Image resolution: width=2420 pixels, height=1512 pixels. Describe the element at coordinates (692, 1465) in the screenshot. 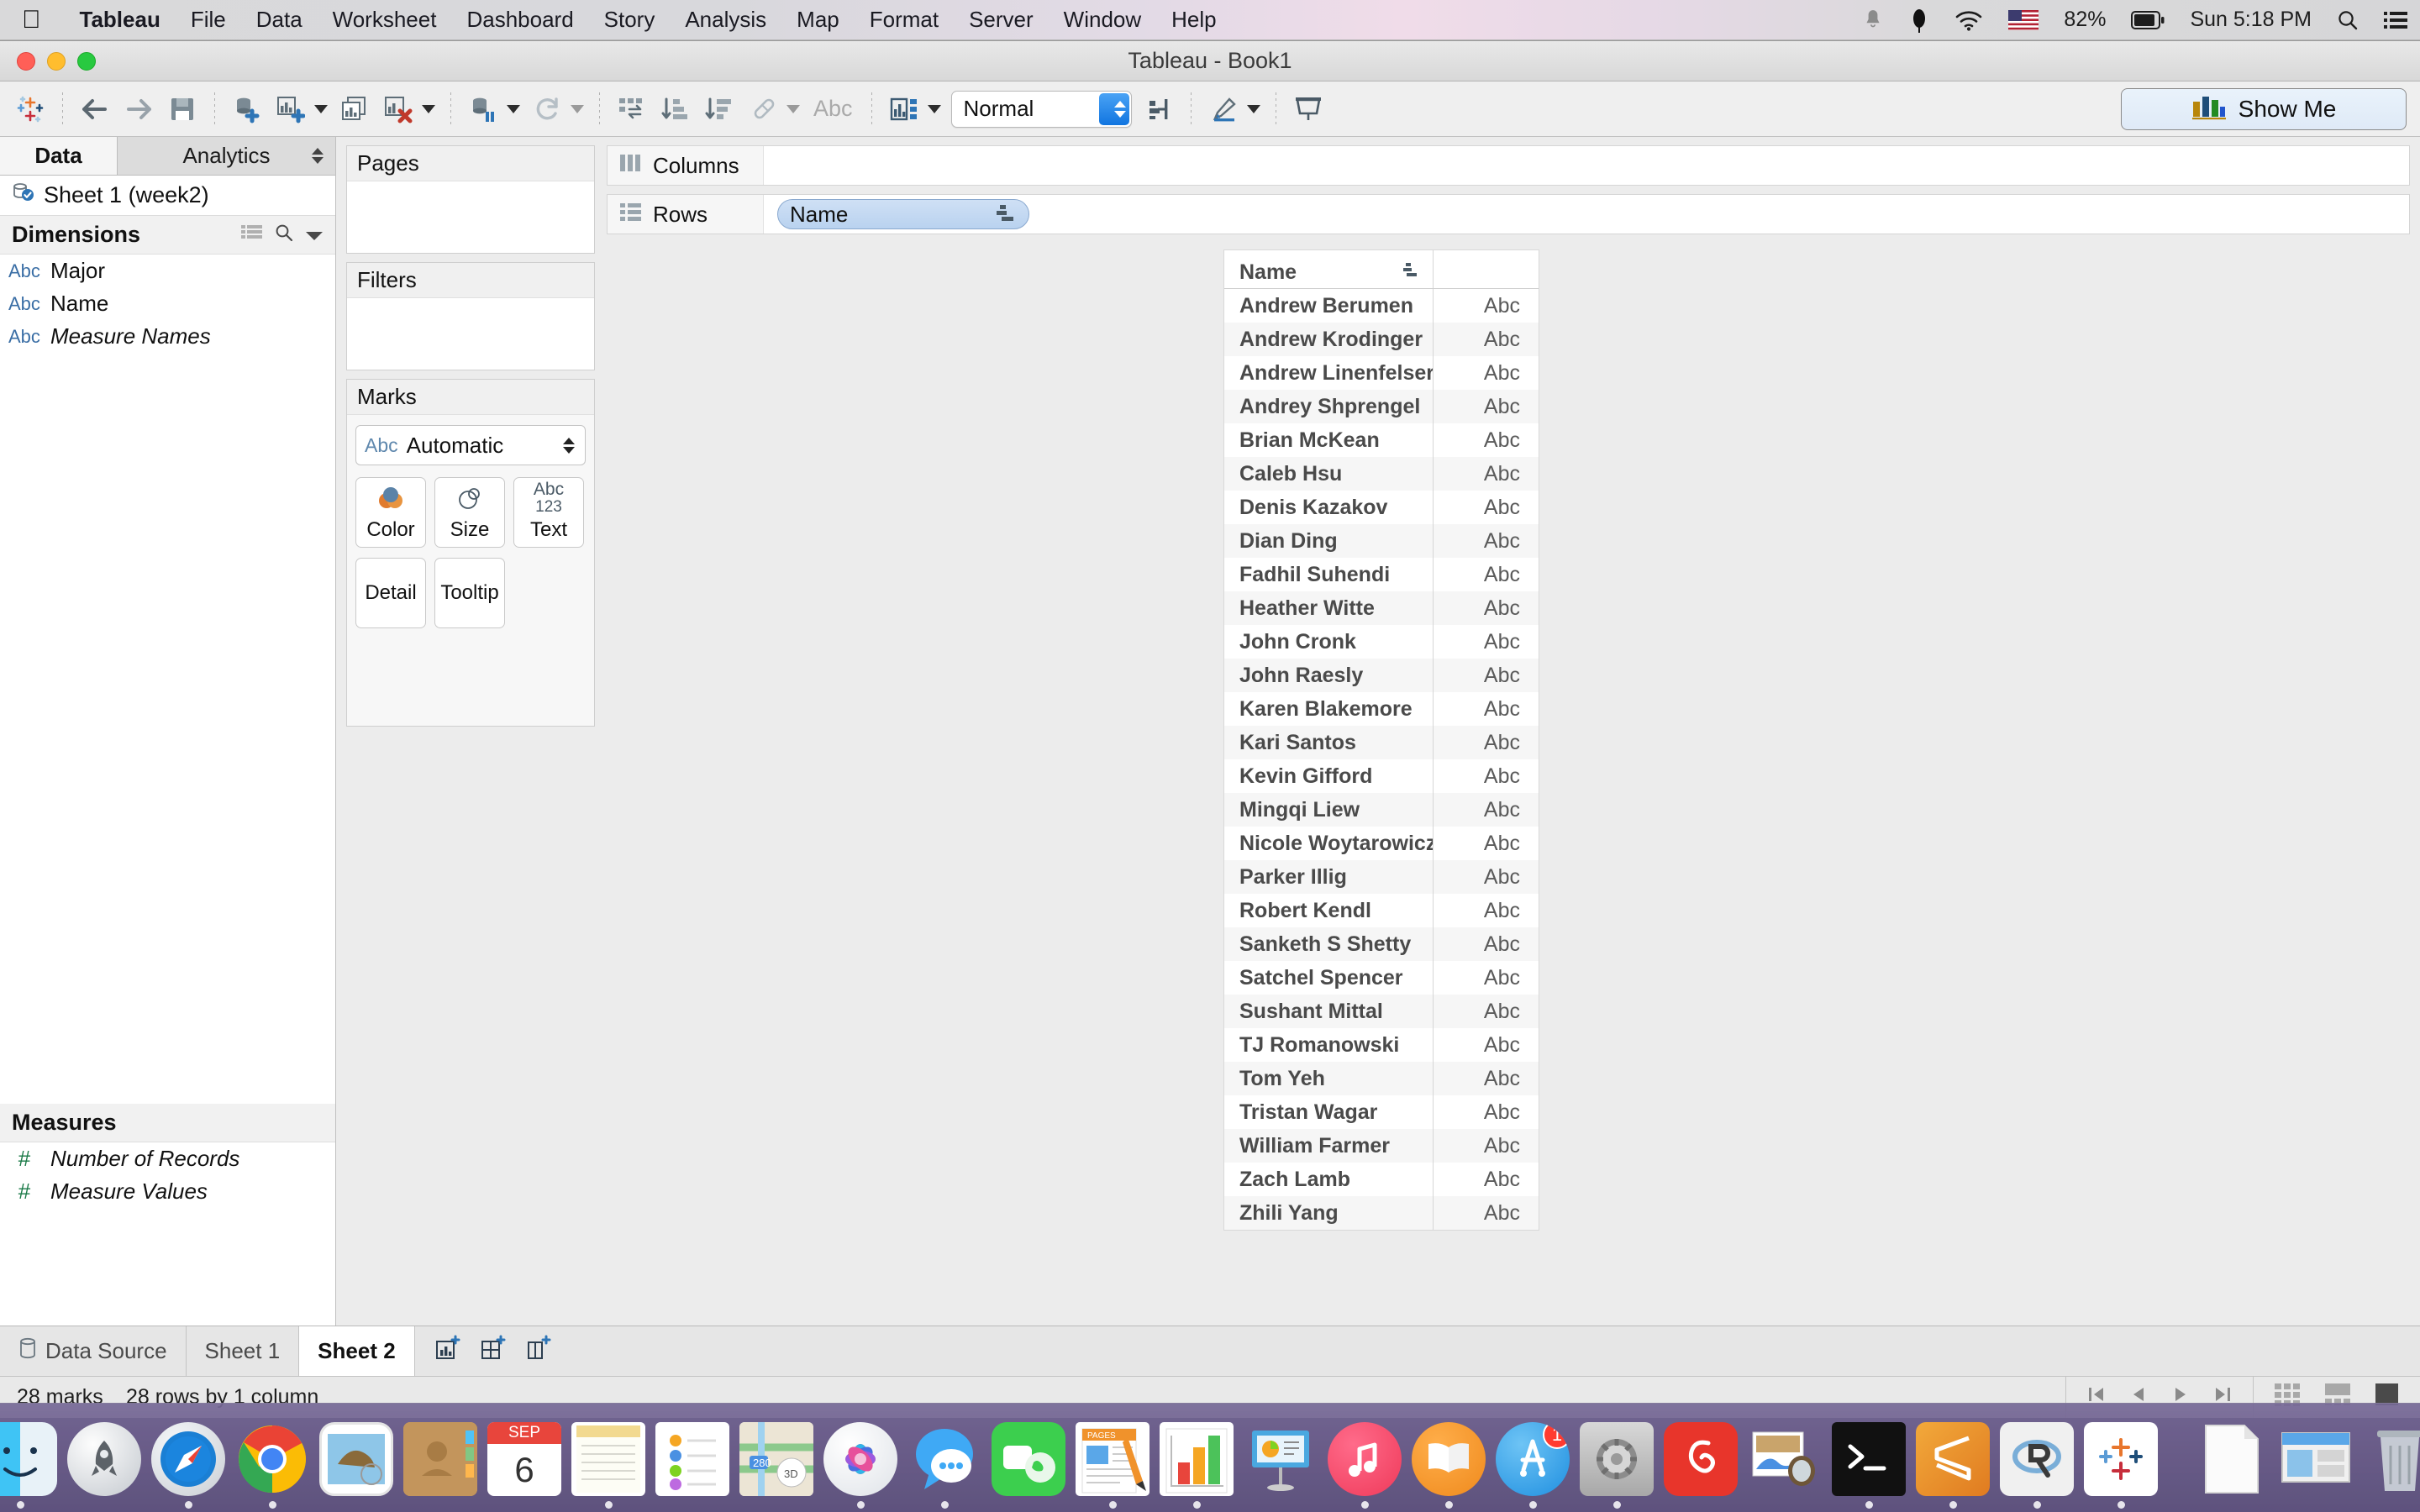

I see `dock-item-reminders` at that location.